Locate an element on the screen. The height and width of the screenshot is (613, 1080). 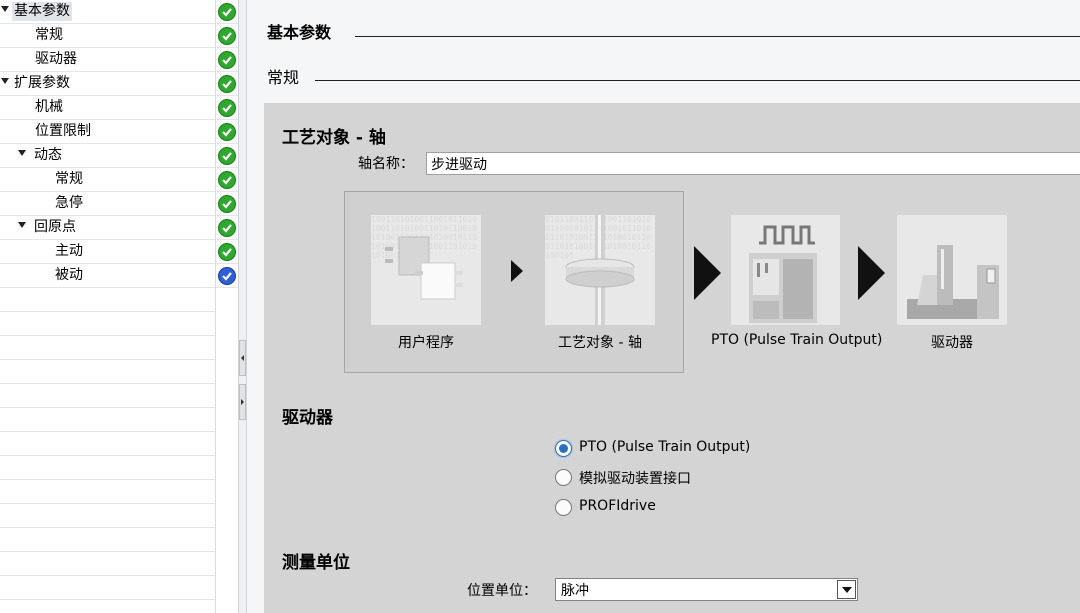
user-program-caption: 用户程序 is located at coordinates (426, 343).